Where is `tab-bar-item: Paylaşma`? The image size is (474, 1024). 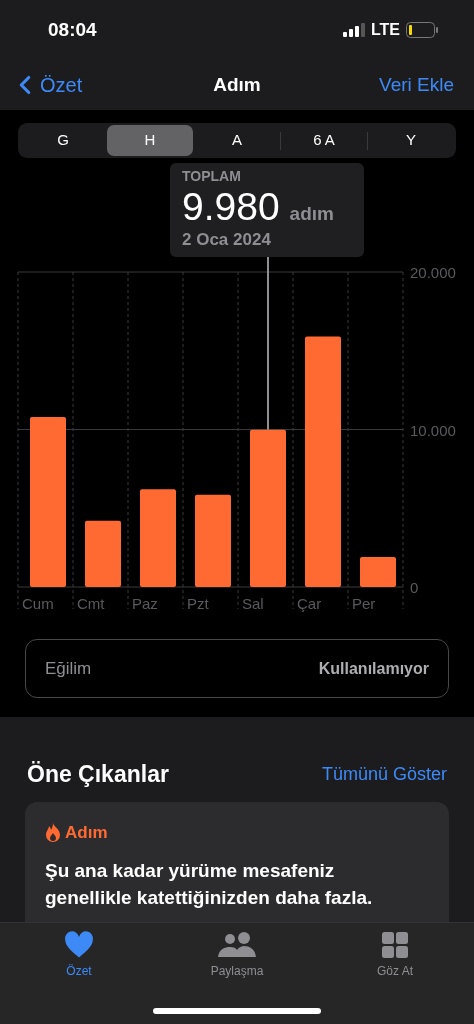
tab-bar-item: Paylaşma is located at coordinates (237, 955).